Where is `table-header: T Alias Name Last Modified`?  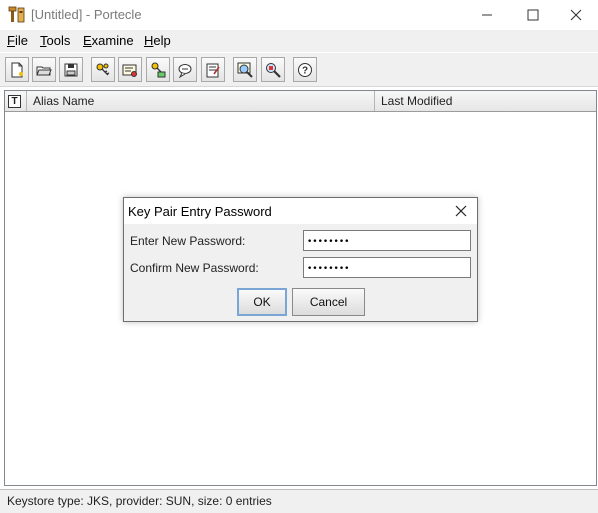
table-header: T Alias Name Last Modified is located at coordinates (300, 101).